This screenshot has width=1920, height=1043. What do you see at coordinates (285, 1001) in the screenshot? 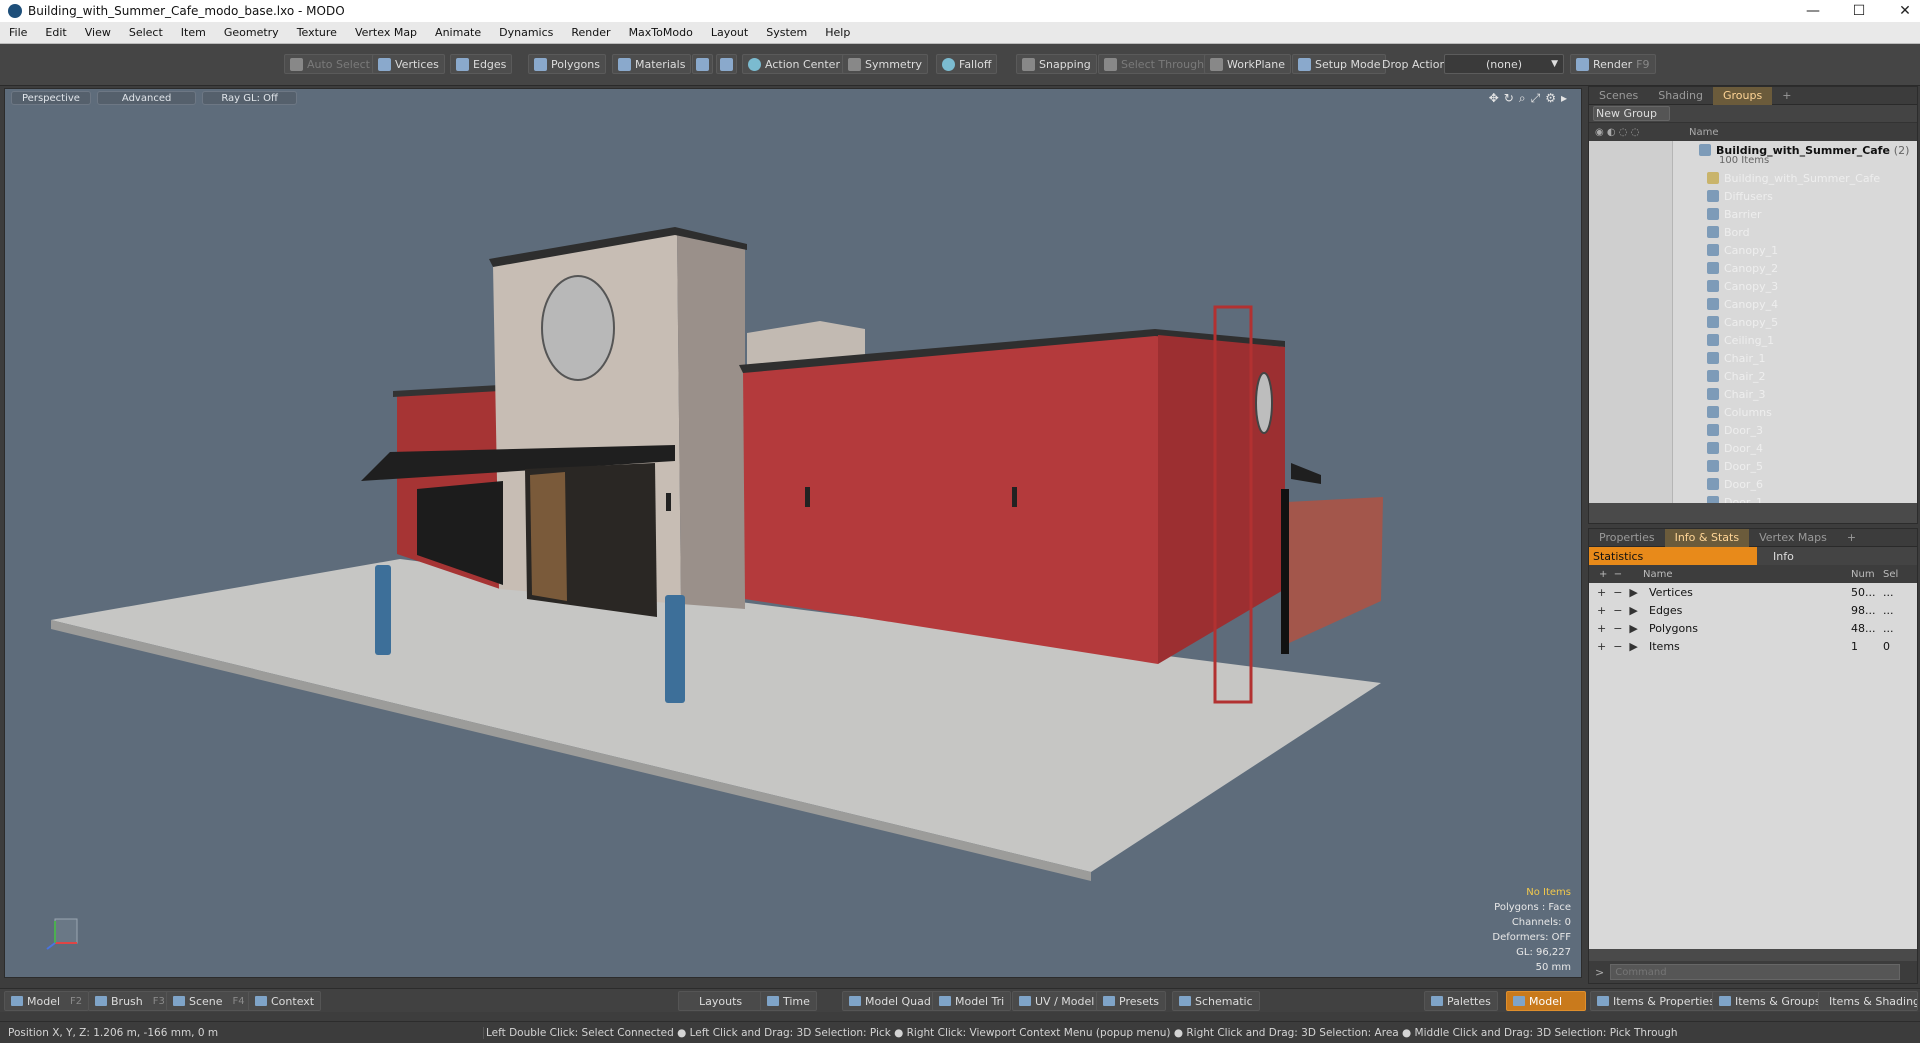
I see `context-button: Context` at bounding box center [285, 1001].